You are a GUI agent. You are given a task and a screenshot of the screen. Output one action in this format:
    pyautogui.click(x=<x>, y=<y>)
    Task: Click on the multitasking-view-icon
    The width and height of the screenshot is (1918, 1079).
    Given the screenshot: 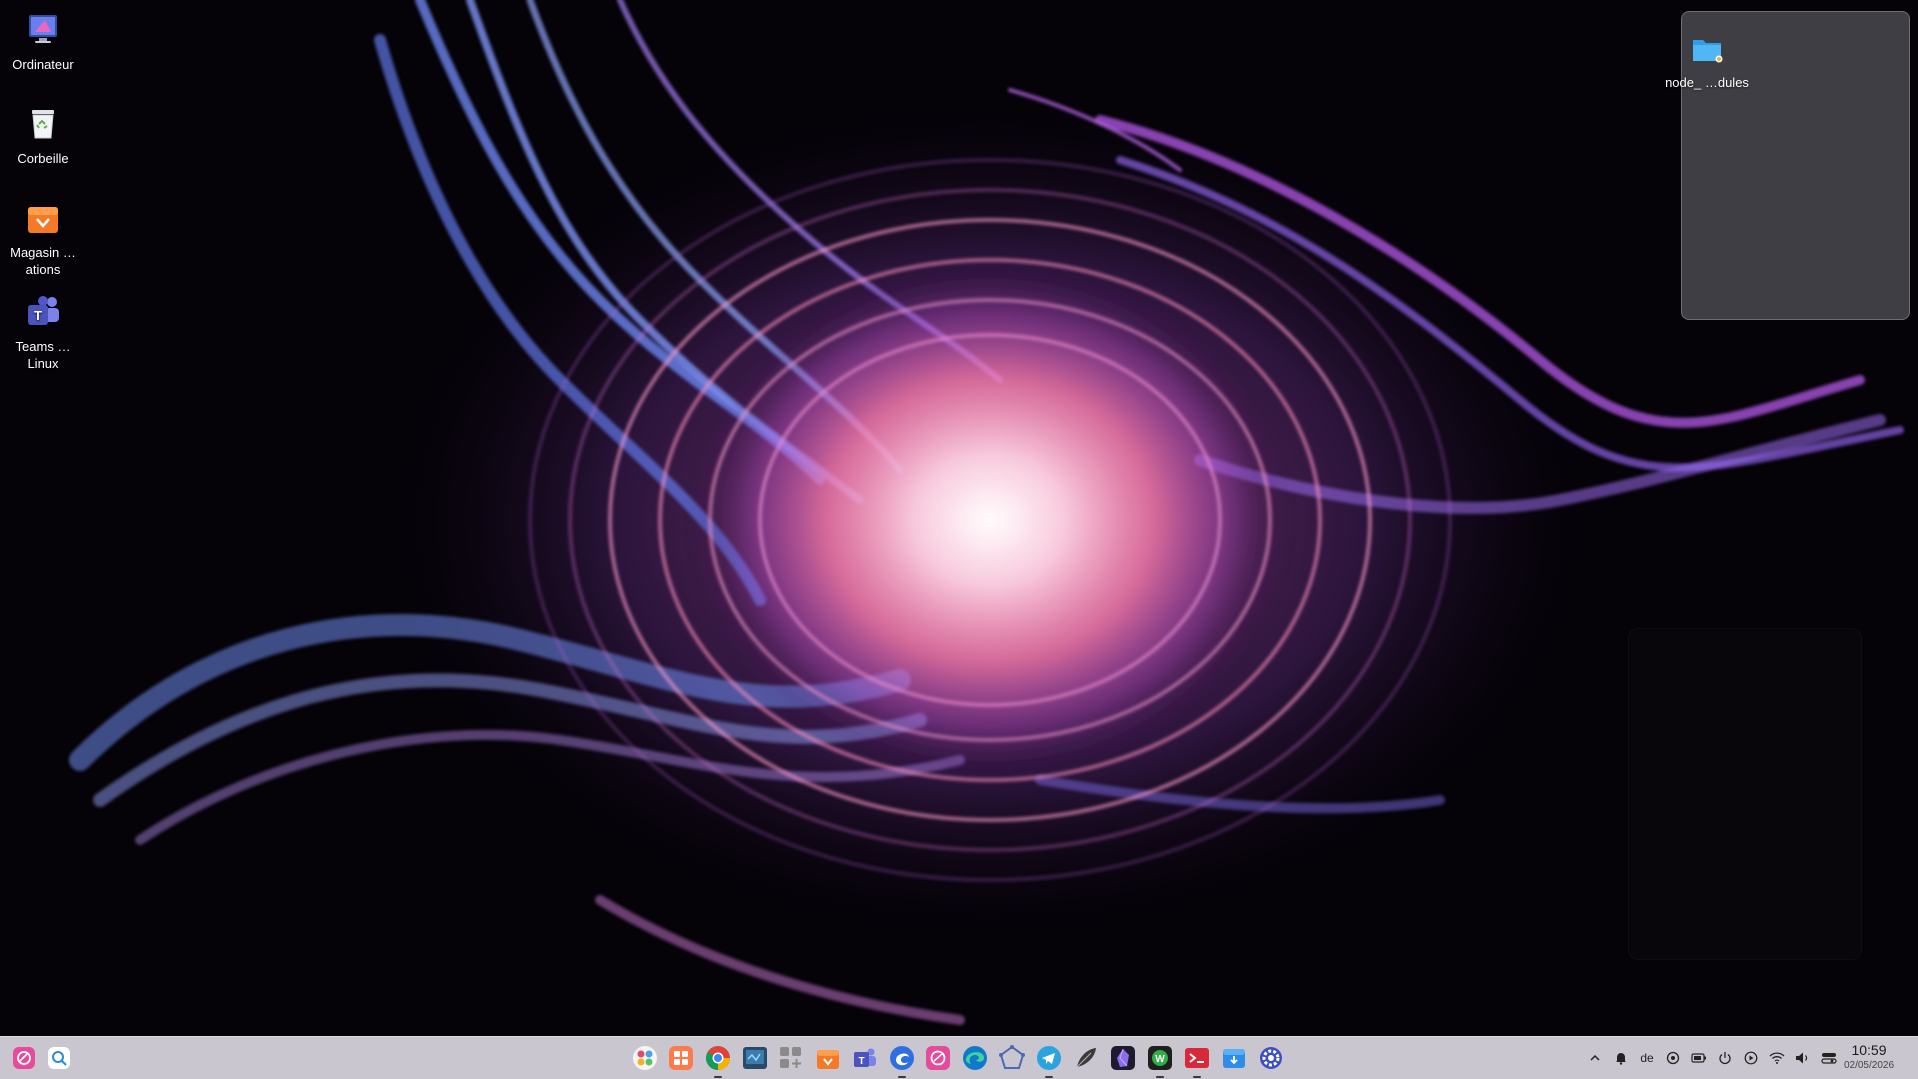 What is the action you would take?
    pyautogui.click(x=645, y=1058)
    